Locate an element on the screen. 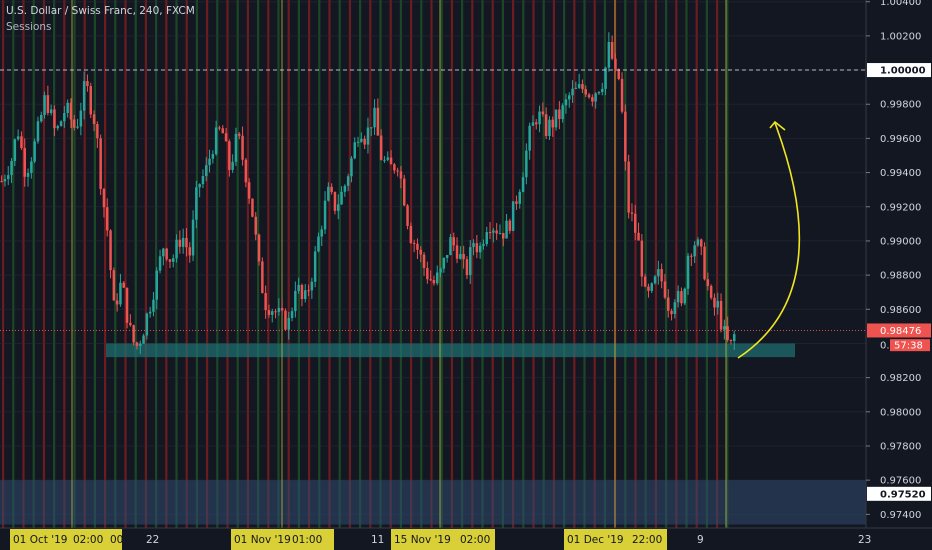 The width and height of the screenshot is (932, 550). time-label: 11 is located at coordinates (377, 540).